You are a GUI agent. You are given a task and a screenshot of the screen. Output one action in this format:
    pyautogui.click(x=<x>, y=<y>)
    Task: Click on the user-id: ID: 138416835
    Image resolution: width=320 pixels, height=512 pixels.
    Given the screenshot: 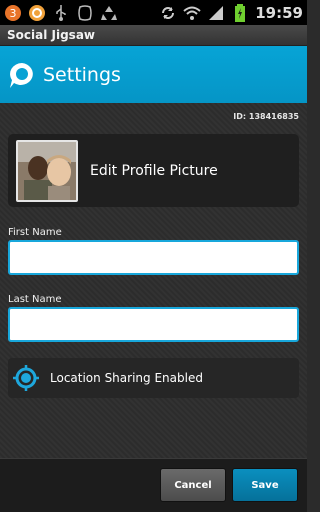 What is the action you would take?
    pyautogui.click(x=266, y=116)
    